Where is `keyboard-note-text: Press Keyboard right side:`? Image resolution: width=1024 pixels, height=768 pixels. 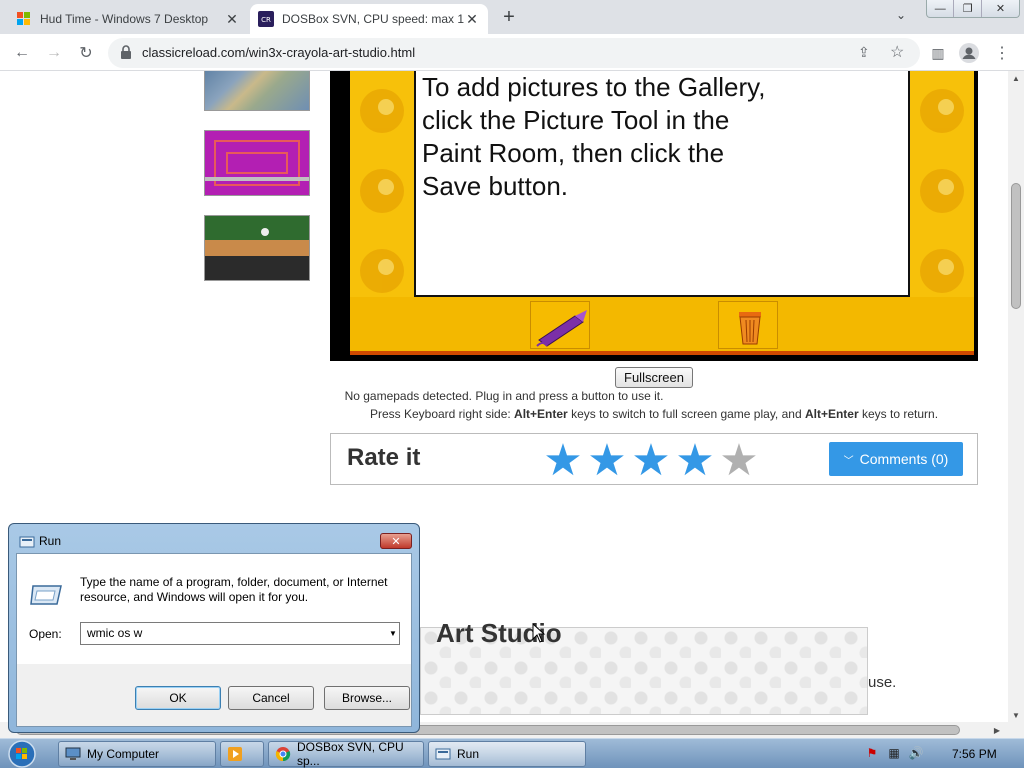
keyboard-note-text: Press Keyboard right side: is located at coordinates (442, 414).